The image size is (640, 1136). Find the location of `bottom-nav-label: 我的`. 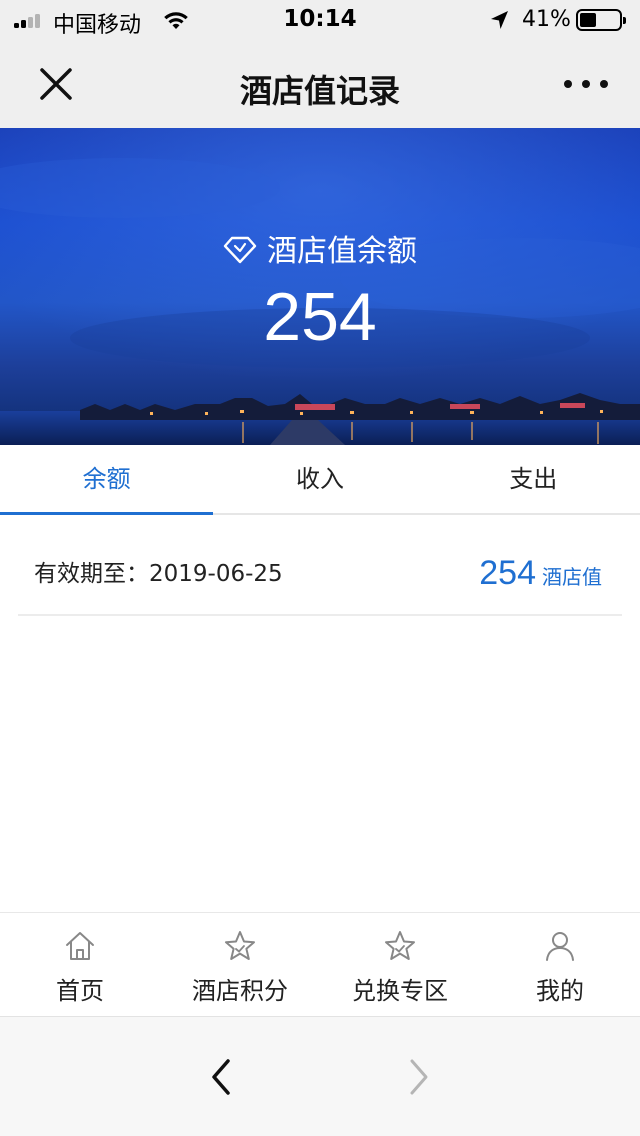

bottom-nav-label: 我的 is located at coordinates (560, 991).